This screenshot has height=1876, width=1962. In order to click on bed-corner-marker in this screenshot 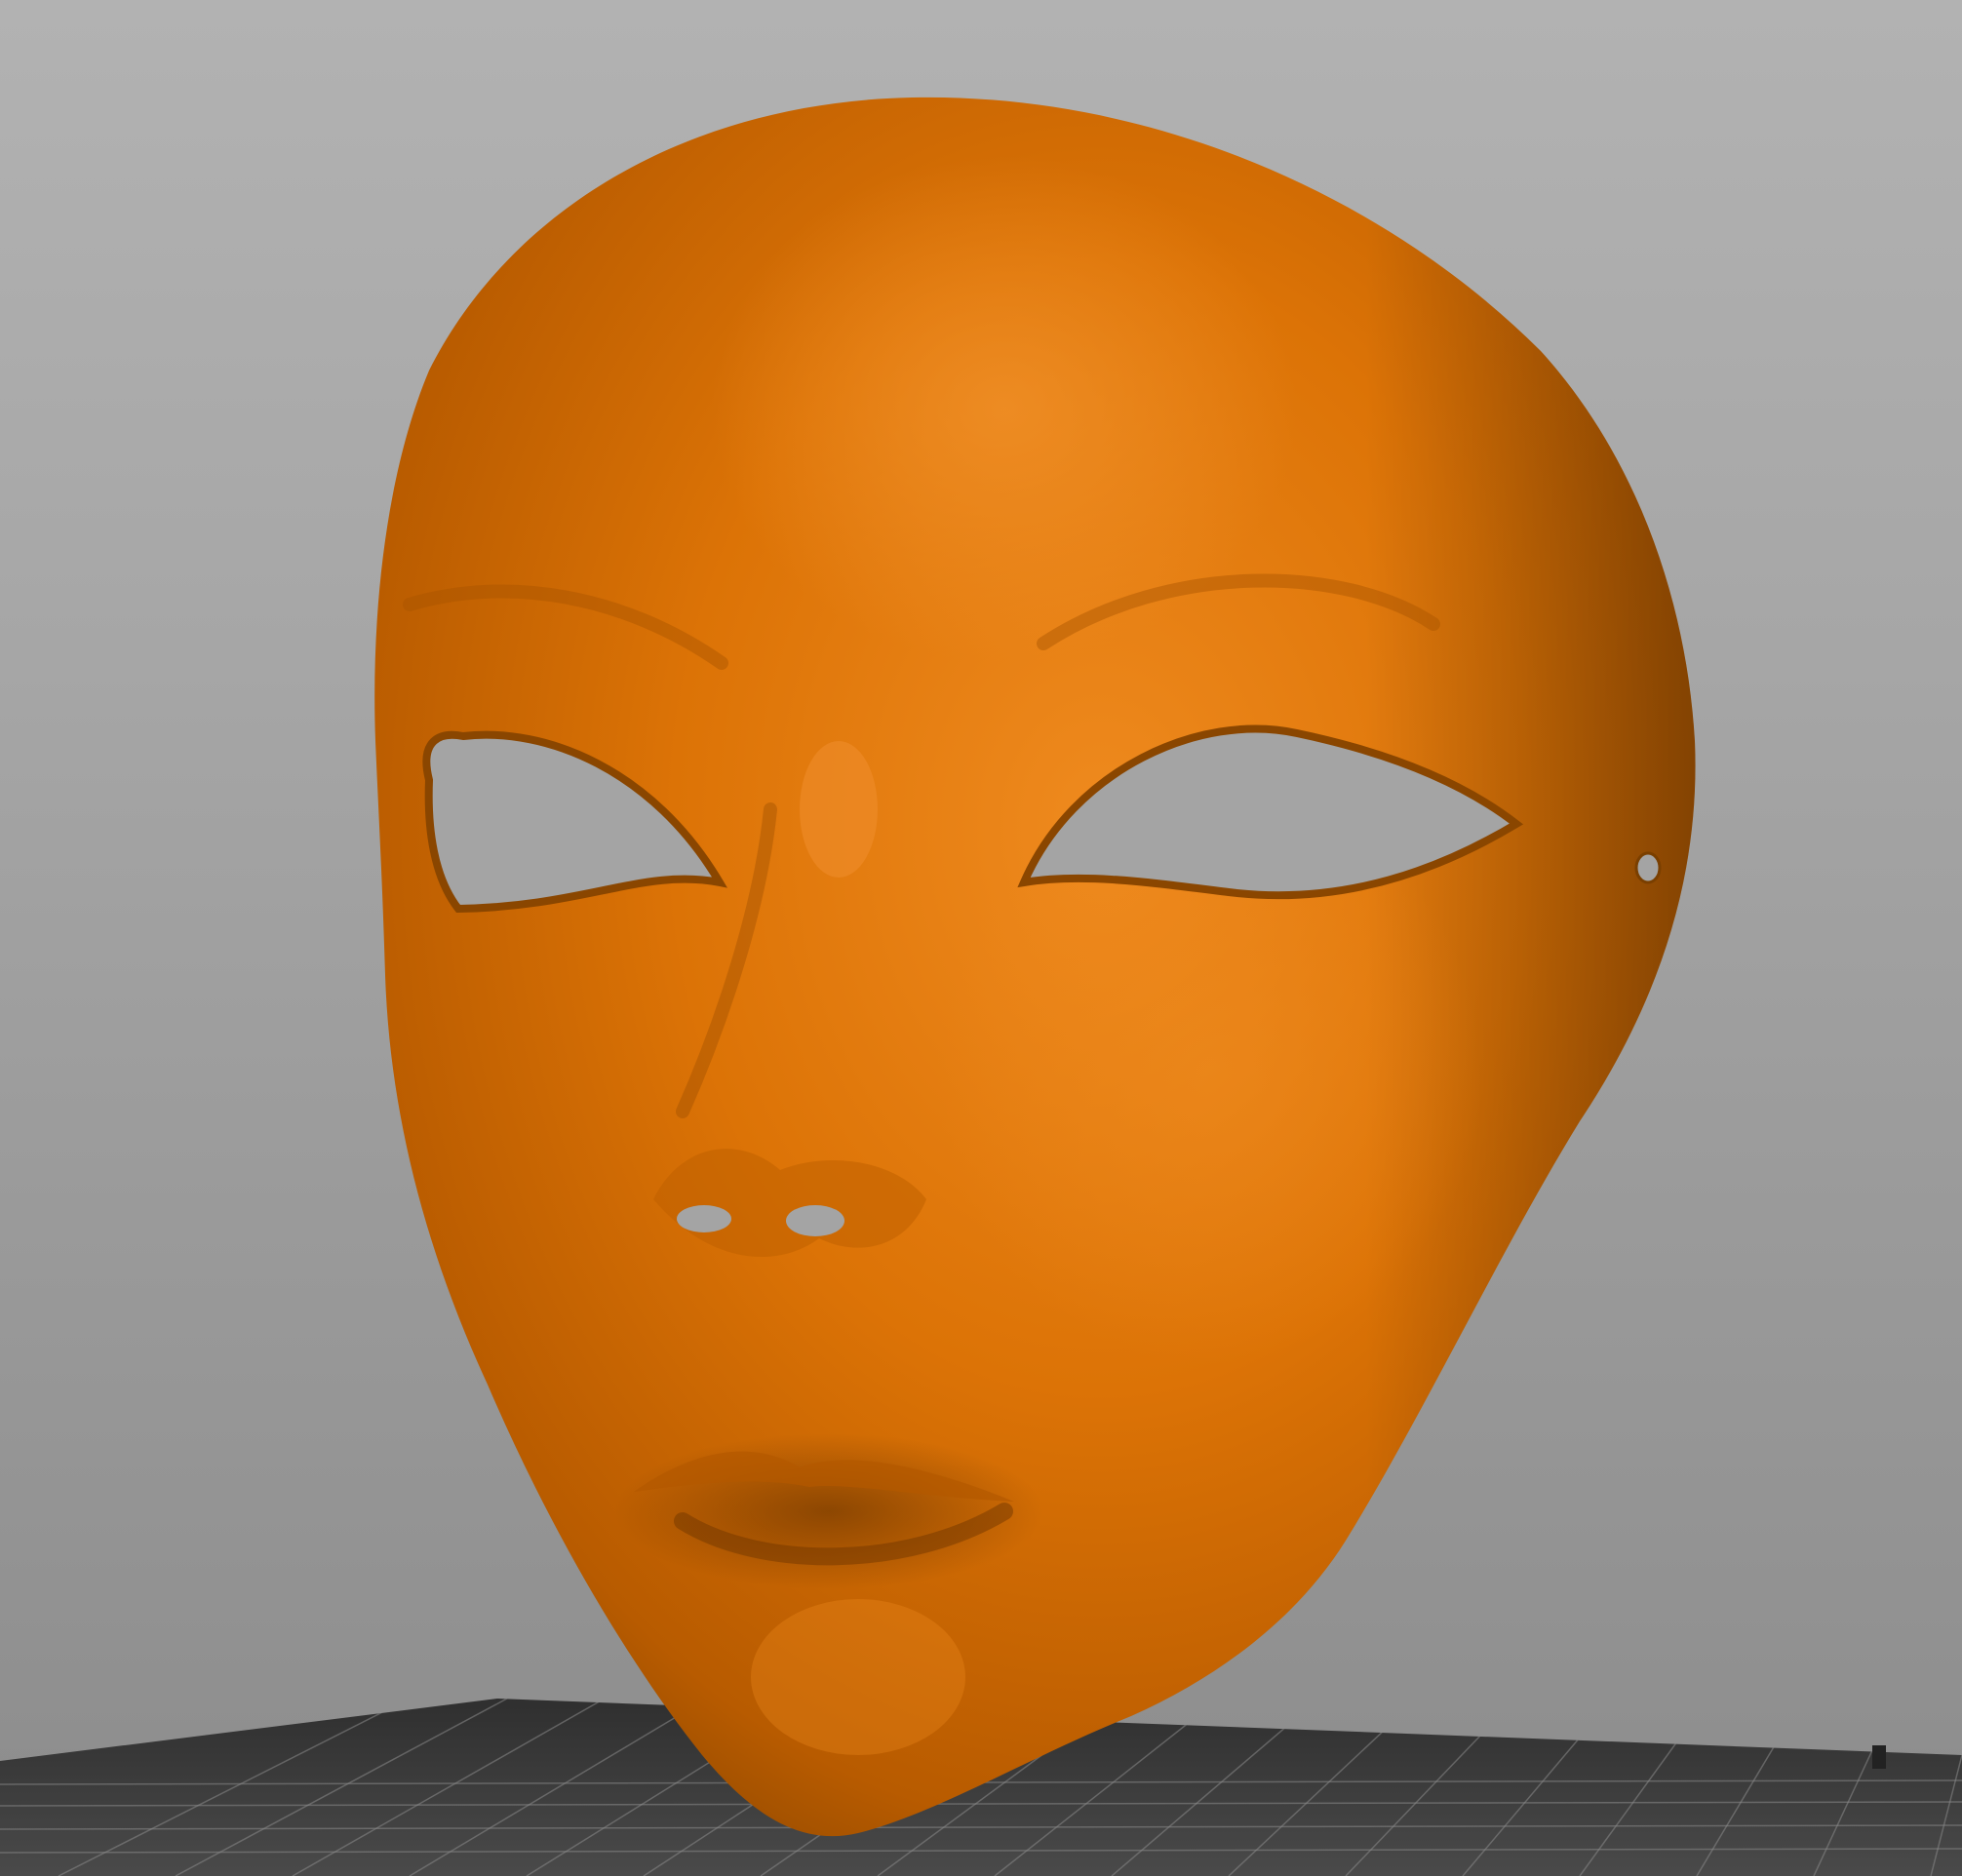, I will do `click(1879, 1757)`.